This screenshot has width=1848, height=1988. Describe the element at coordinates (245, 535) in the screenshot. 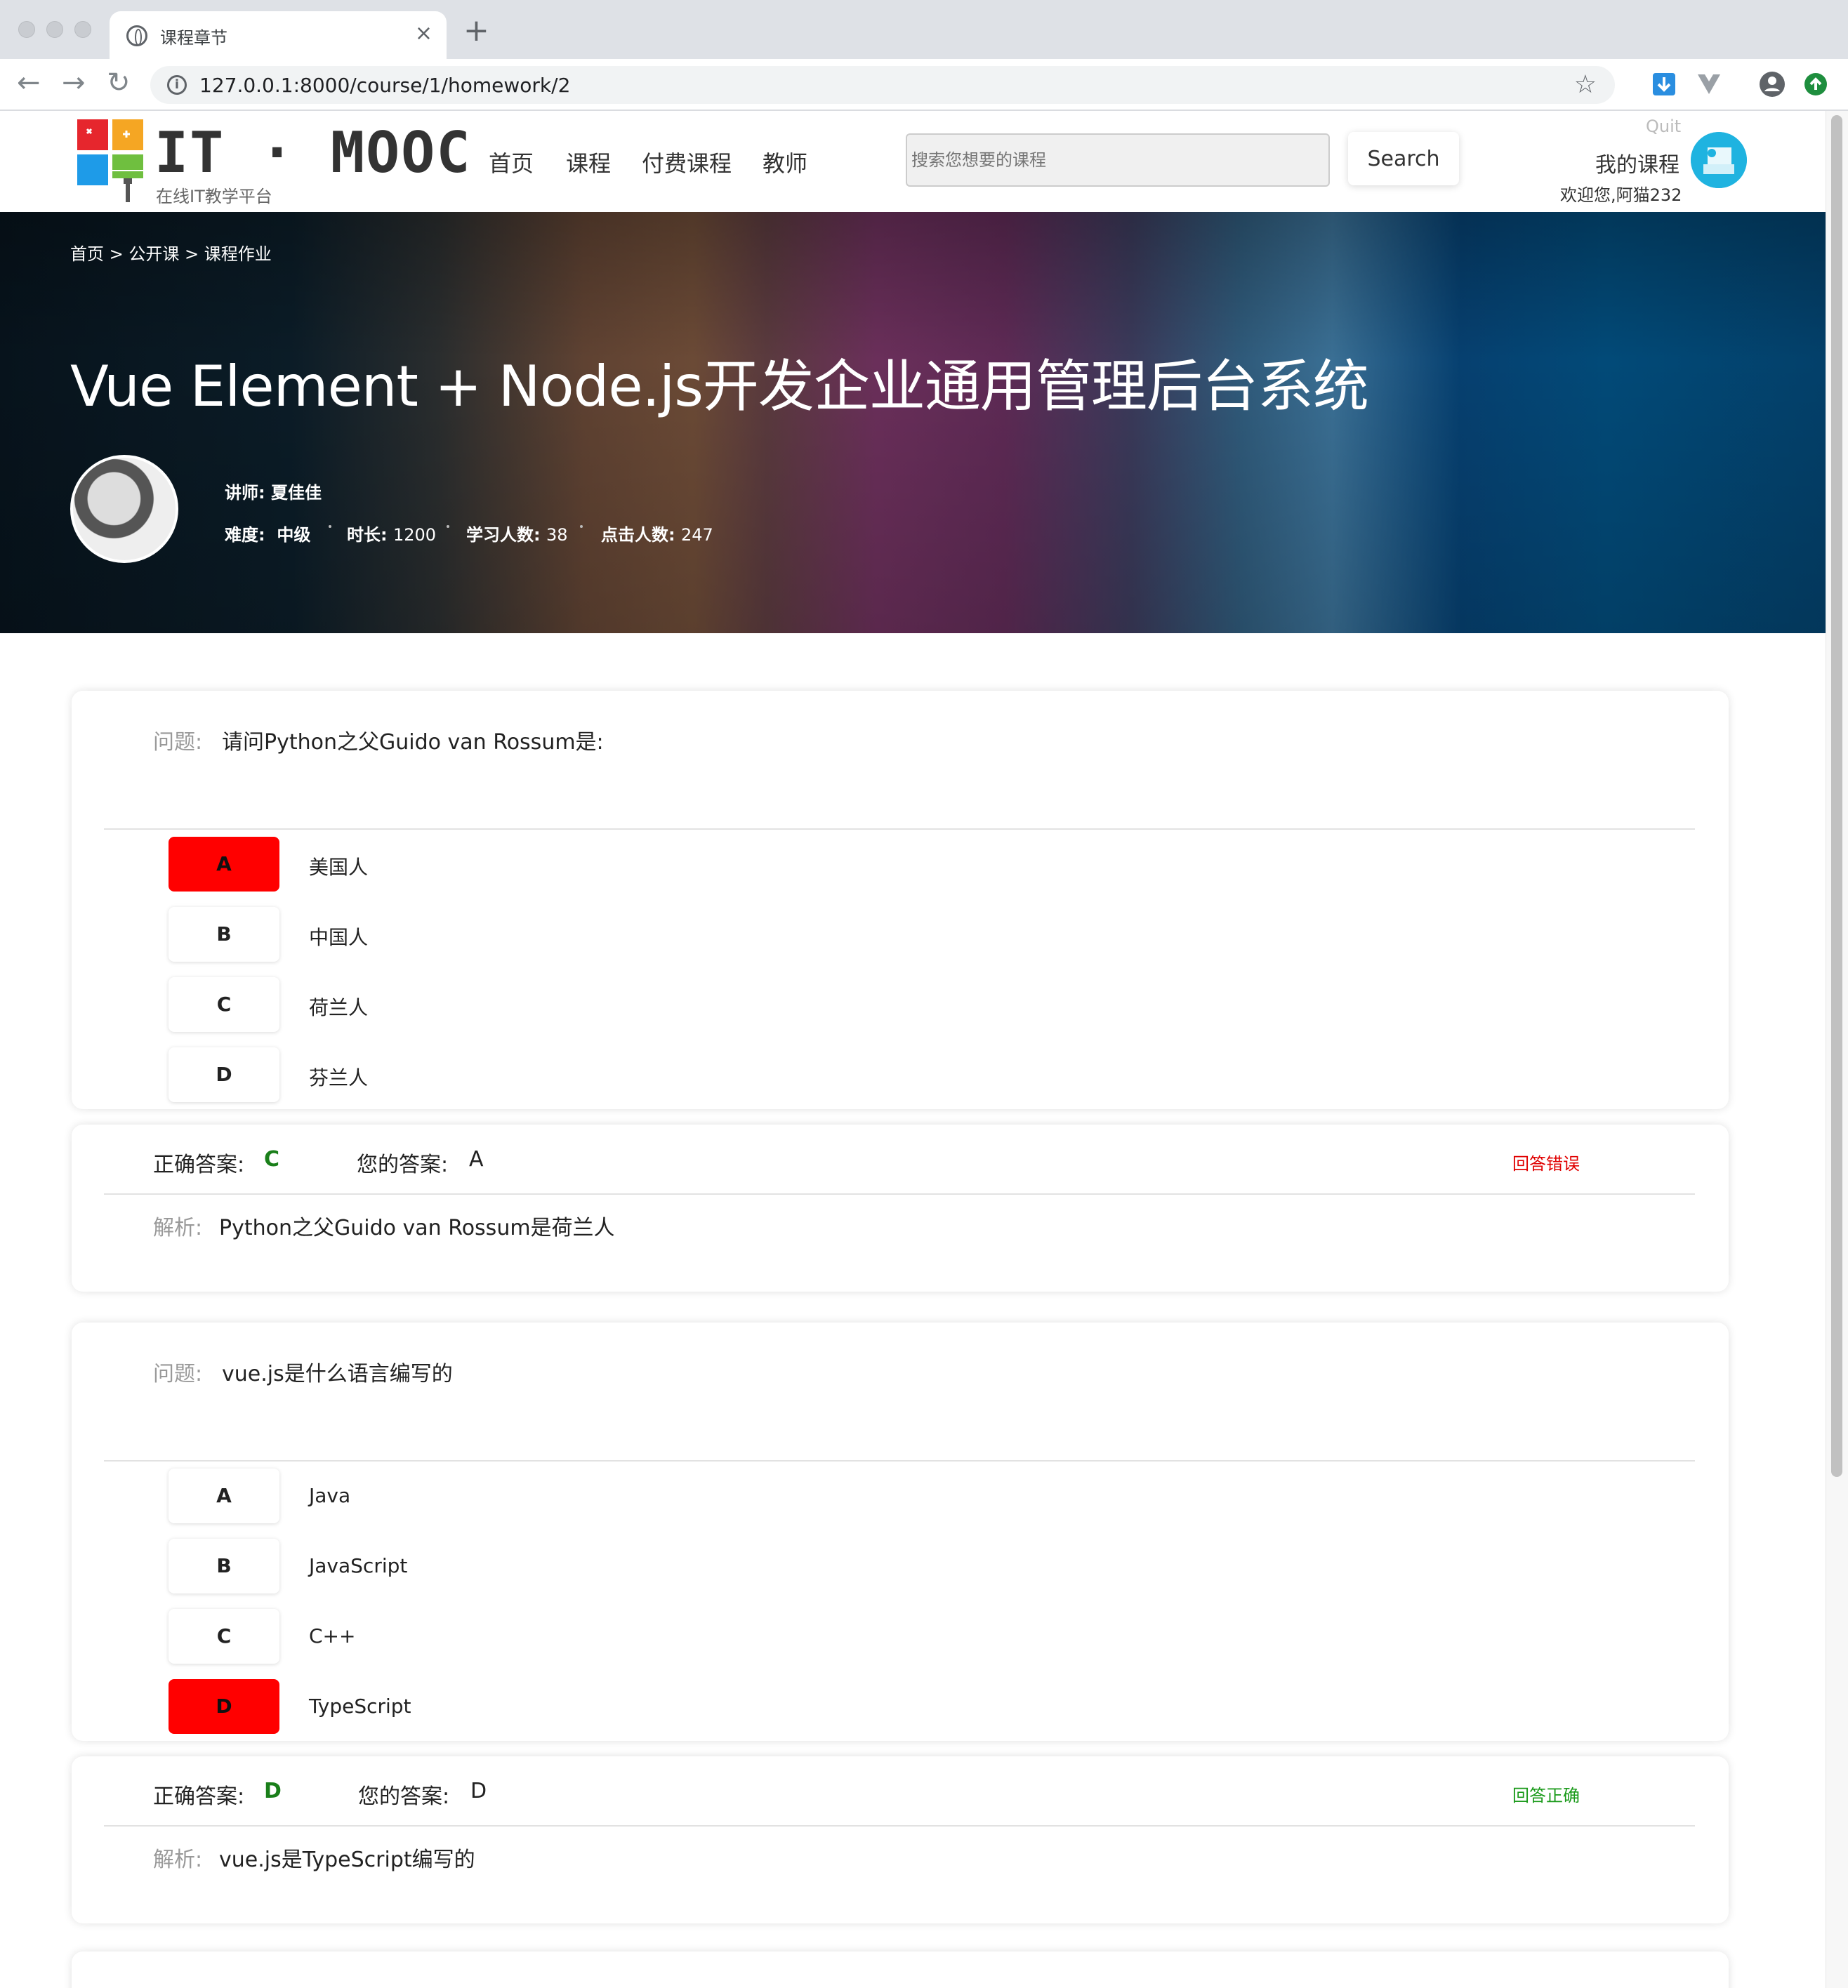

I see `difficulty-label: 难度:` at that location.